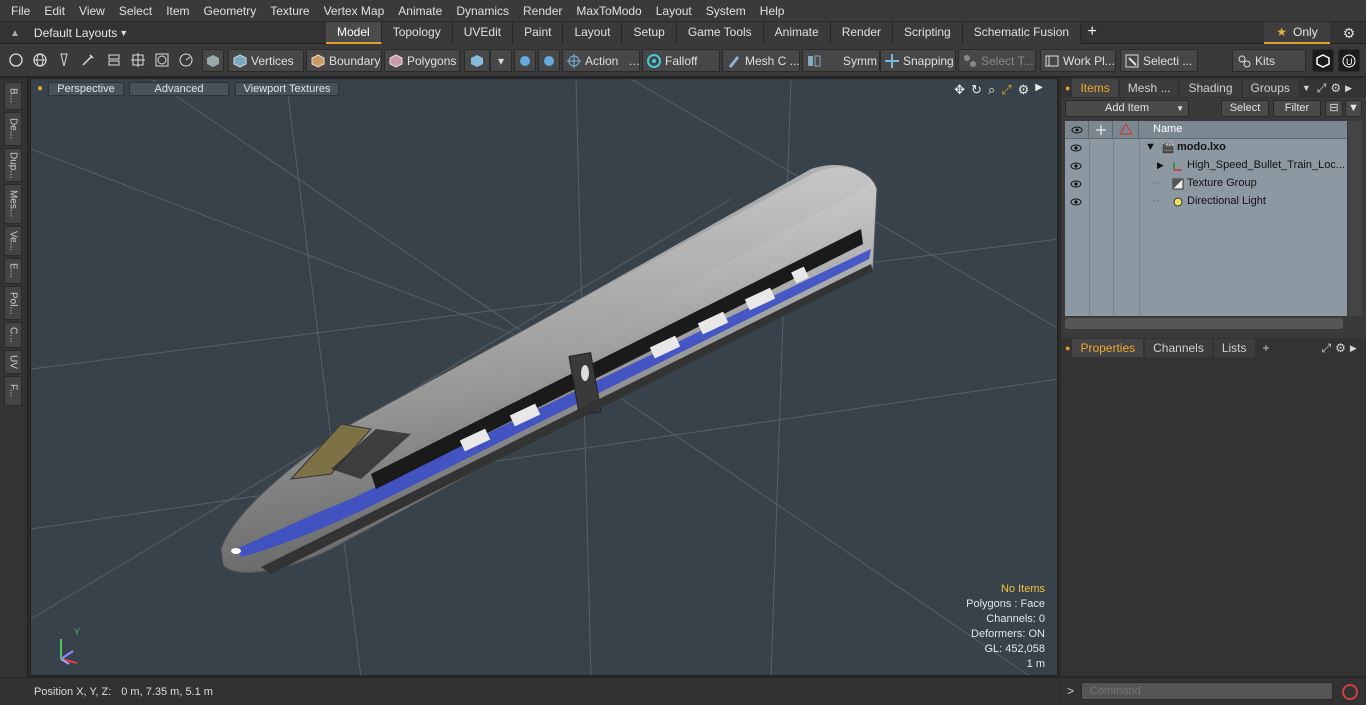 The image size is (1366, 705). I want to click on viewport-settings-icon: ⚙, so click(1024, 90).